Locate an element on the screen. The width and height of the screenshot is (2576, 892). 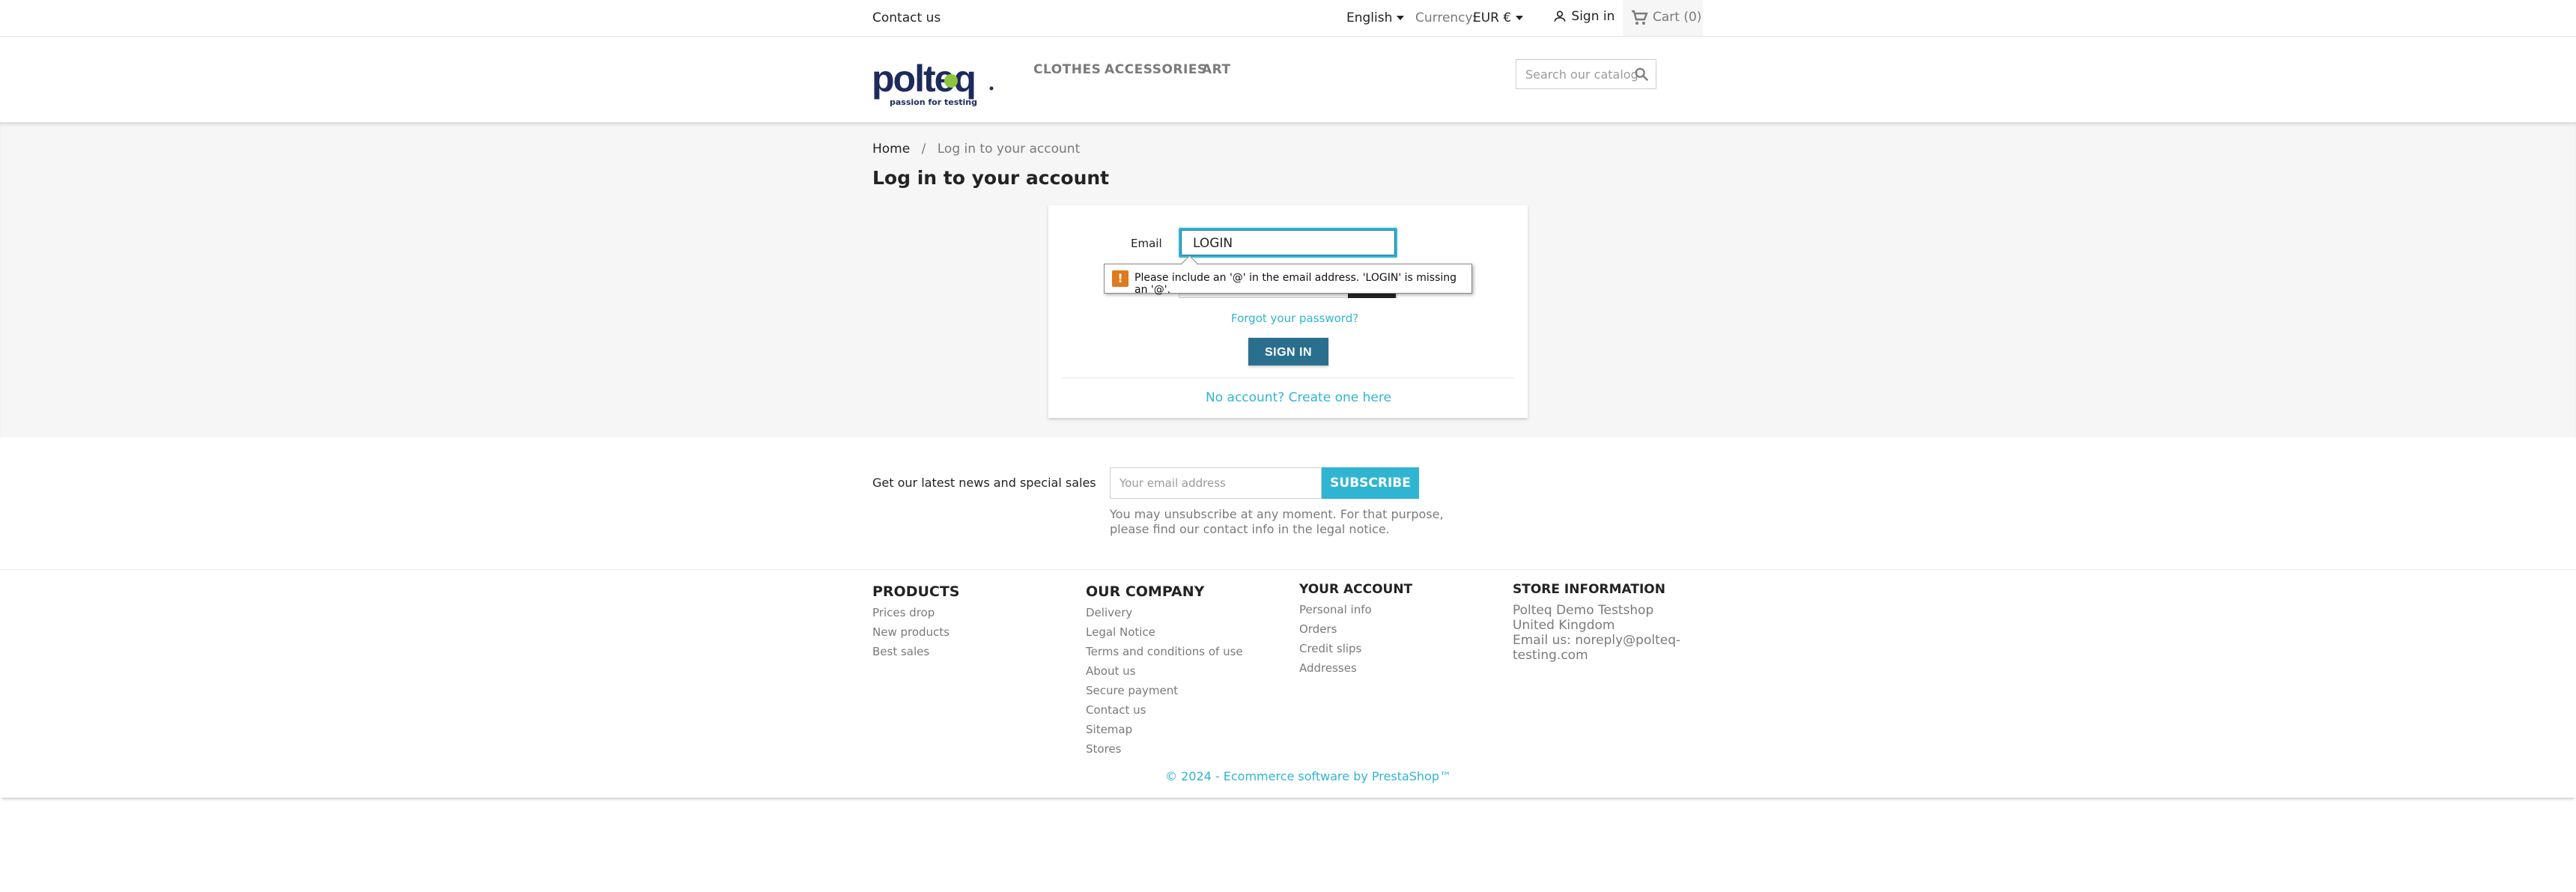
sign-in-link: Sign in is located at coordinates (1583, 16).